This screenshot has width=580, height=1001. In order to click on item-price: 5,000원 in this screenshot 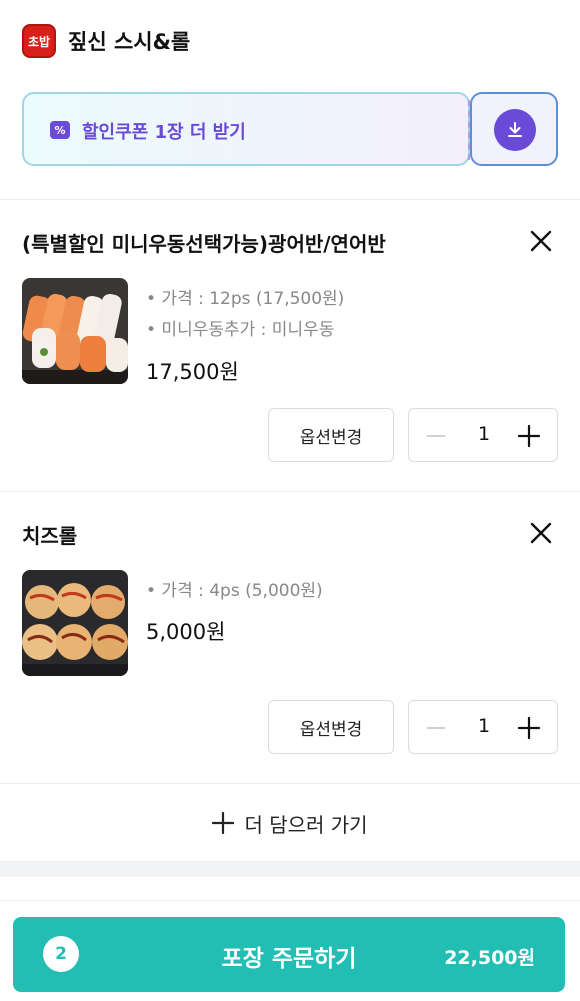, I will do `click(186, 632)`.